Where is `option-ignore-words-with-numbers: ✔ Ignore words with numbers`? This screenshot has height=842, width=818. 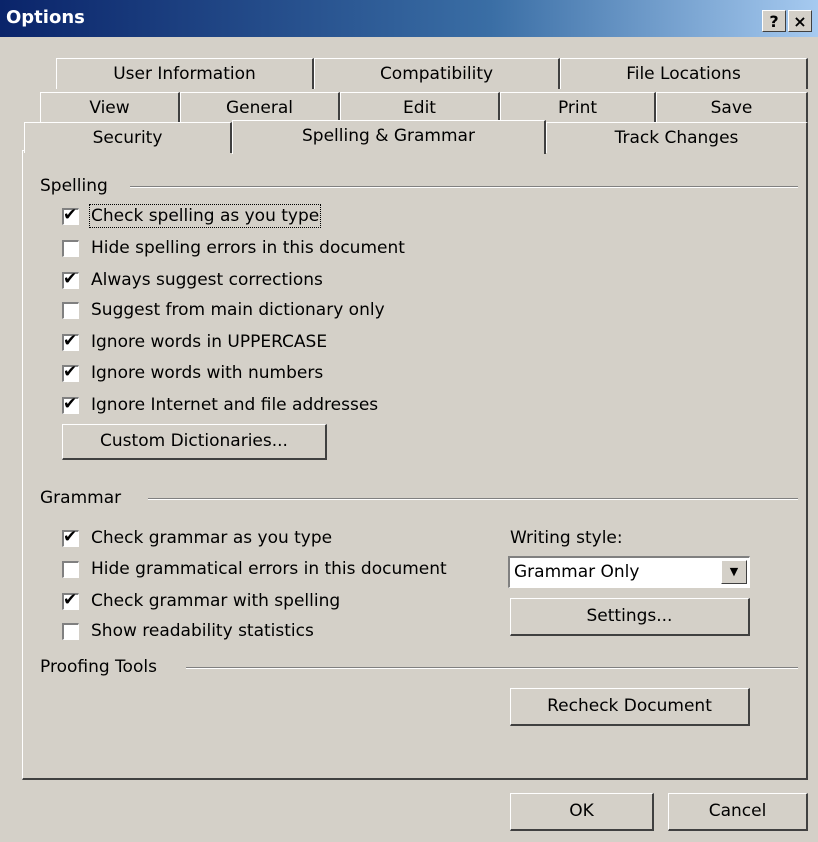
option-ignore-words-with-numbers: ✔ Ignore words with numbers is located at coordinates (192, 373).